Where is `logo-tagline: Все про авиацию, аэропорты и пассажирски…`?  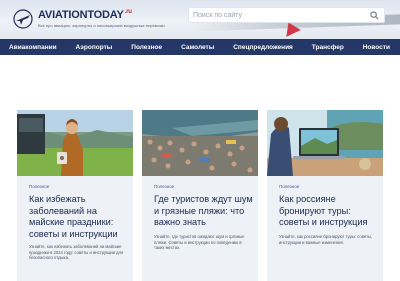 logo-tagline: Все про авиацию, аэропорты и пассажирски… is located at coordinates (101, 25).